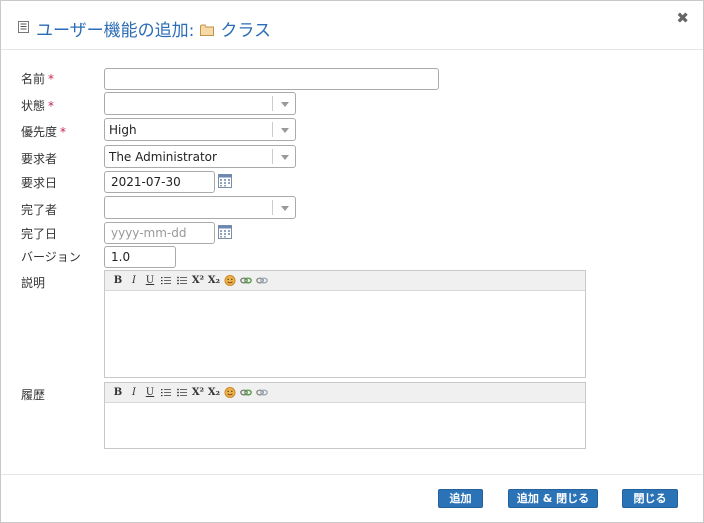 Image resolution: width=704 pixels, height=523 pixels. Describe the element at coordinates (39, 132) in the screenshot. I see `priority-label-text: 優先度` at that location.